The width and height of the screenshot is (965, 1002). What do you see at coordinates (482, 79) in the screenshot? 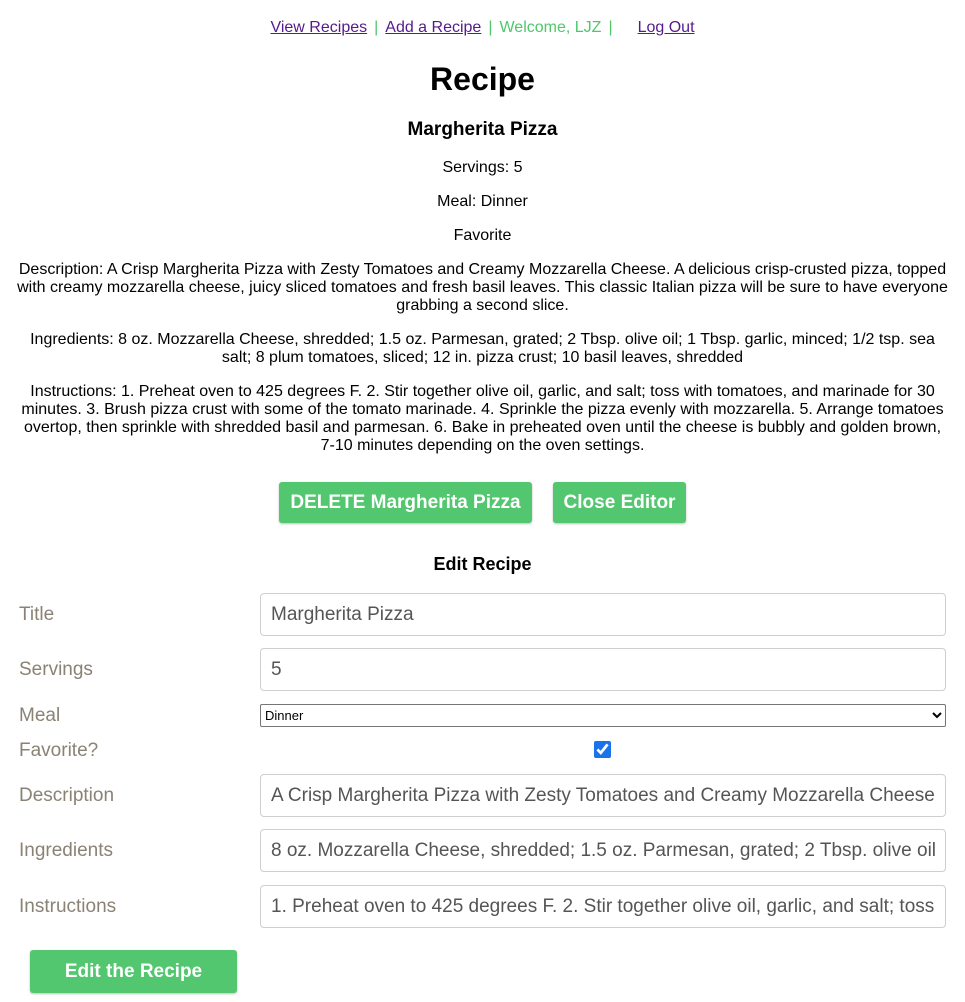
I see `page-title: Recipe` at bounding box center [482, 79].